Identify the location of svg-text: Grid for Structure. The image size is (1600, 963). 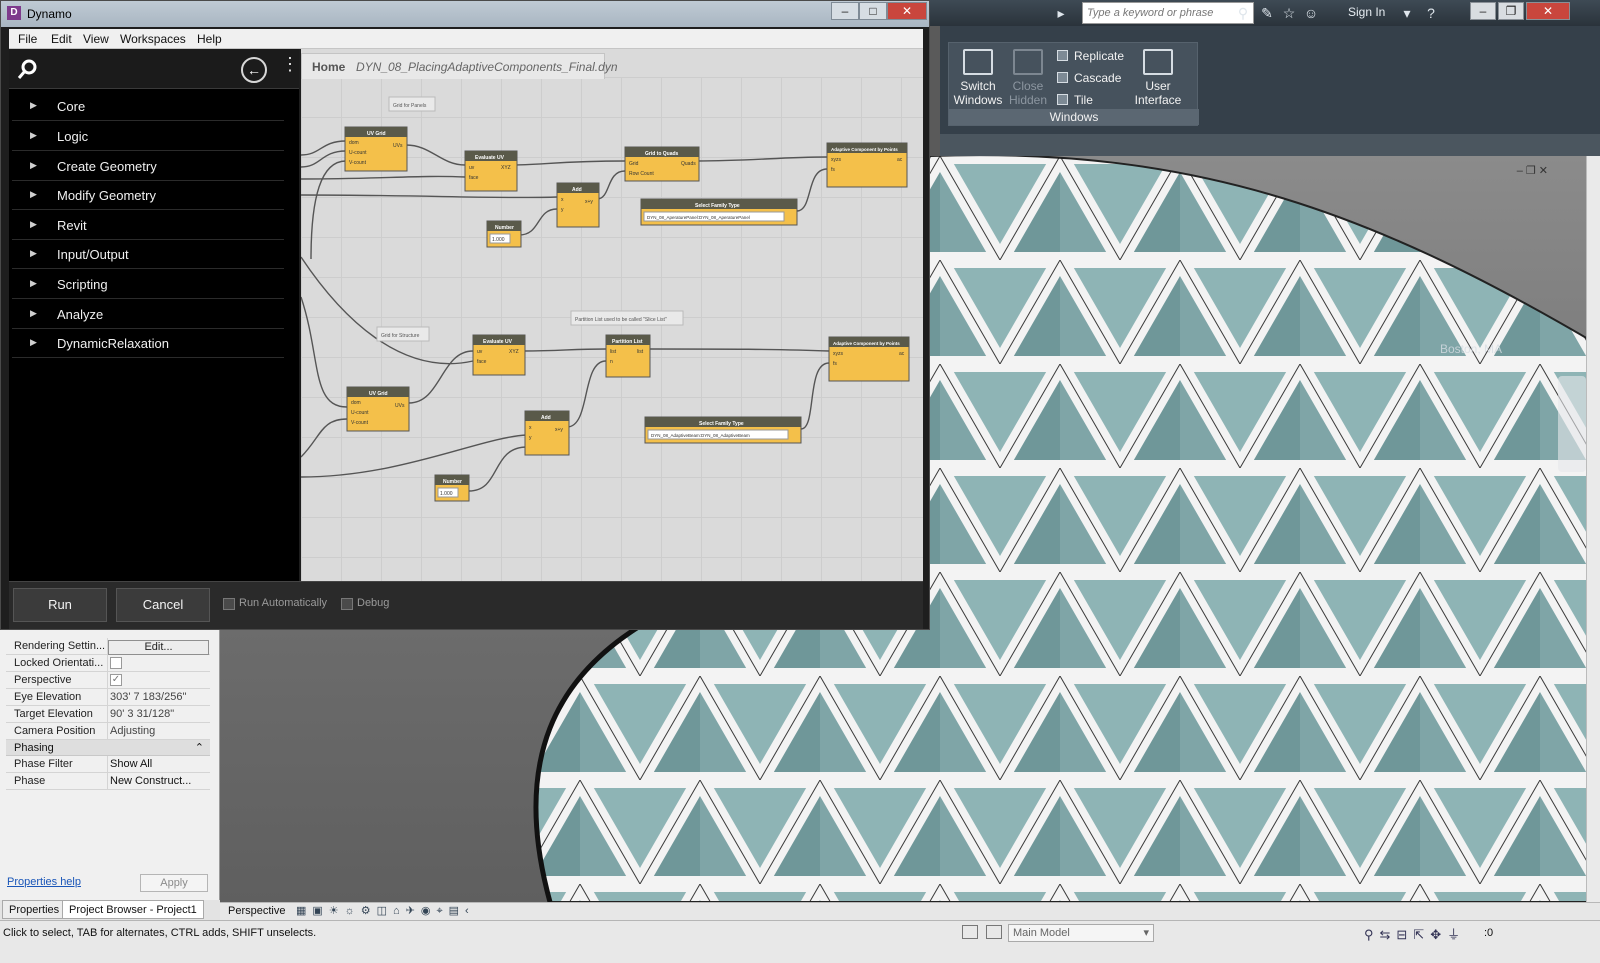
(400, 336).